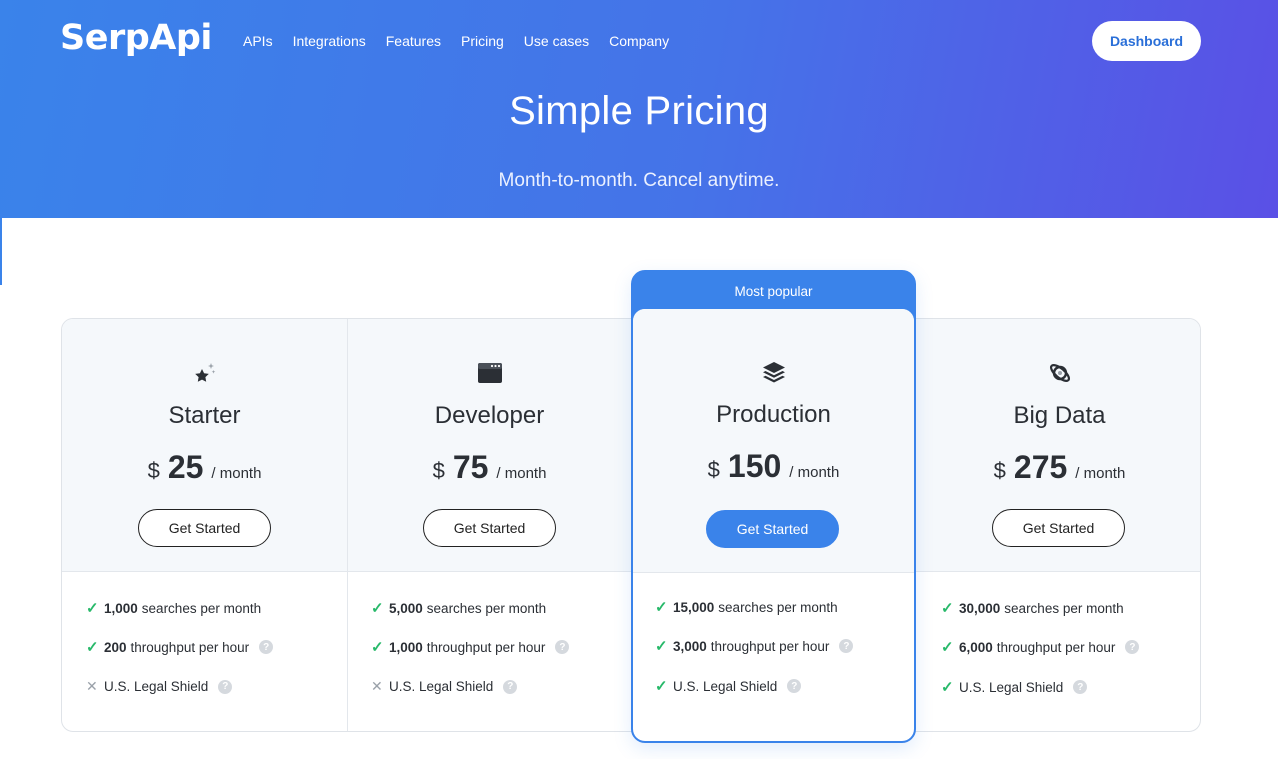 The height and width of the screenshot is (759, 1278). What do you see at coordinates (639, 180) in the screenshot?
I see `page-subtitle: Month-to-month. Cancel anytime.` at bounding box center [639, 180].